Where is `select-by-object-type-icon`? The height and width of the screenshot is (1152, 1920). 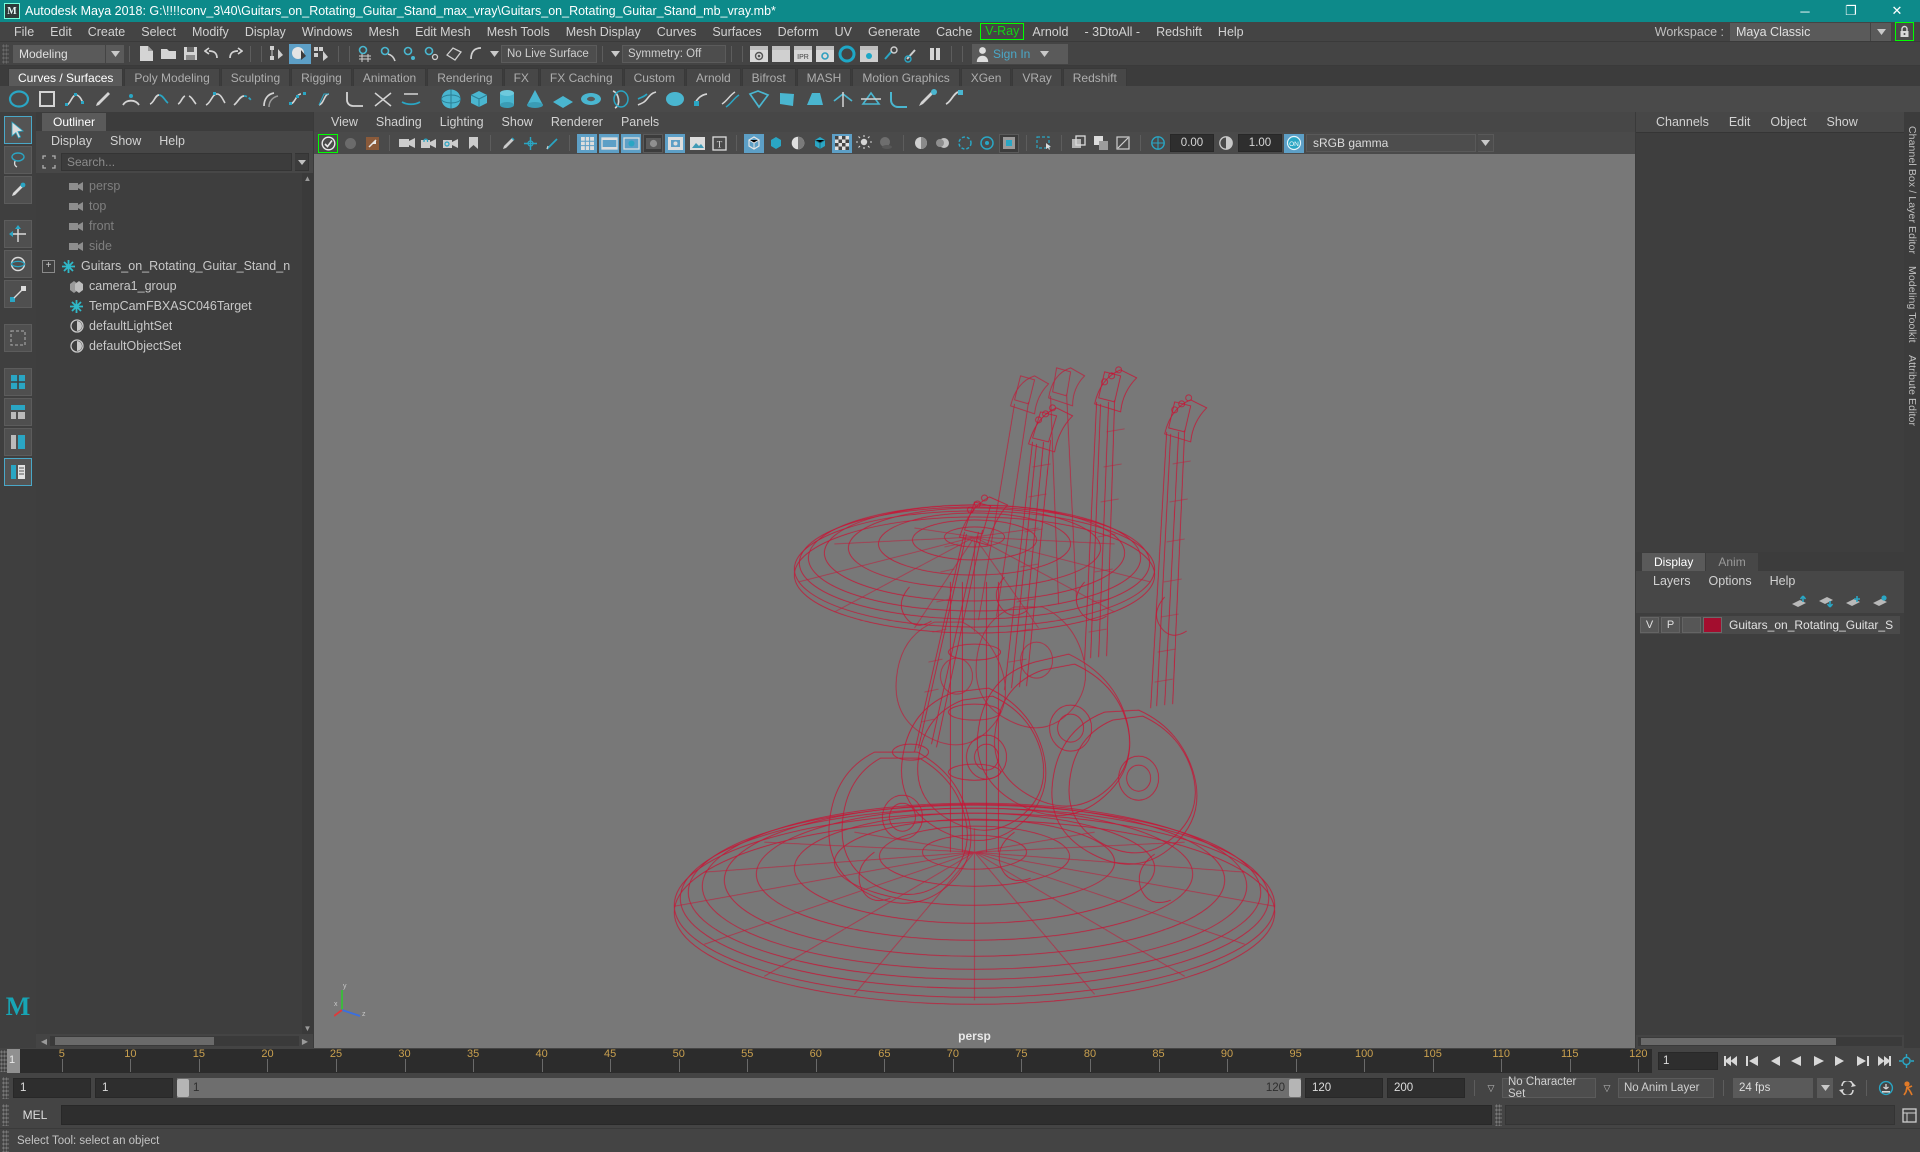
select-by-object-type-icon is located at coordinates (300, 53).